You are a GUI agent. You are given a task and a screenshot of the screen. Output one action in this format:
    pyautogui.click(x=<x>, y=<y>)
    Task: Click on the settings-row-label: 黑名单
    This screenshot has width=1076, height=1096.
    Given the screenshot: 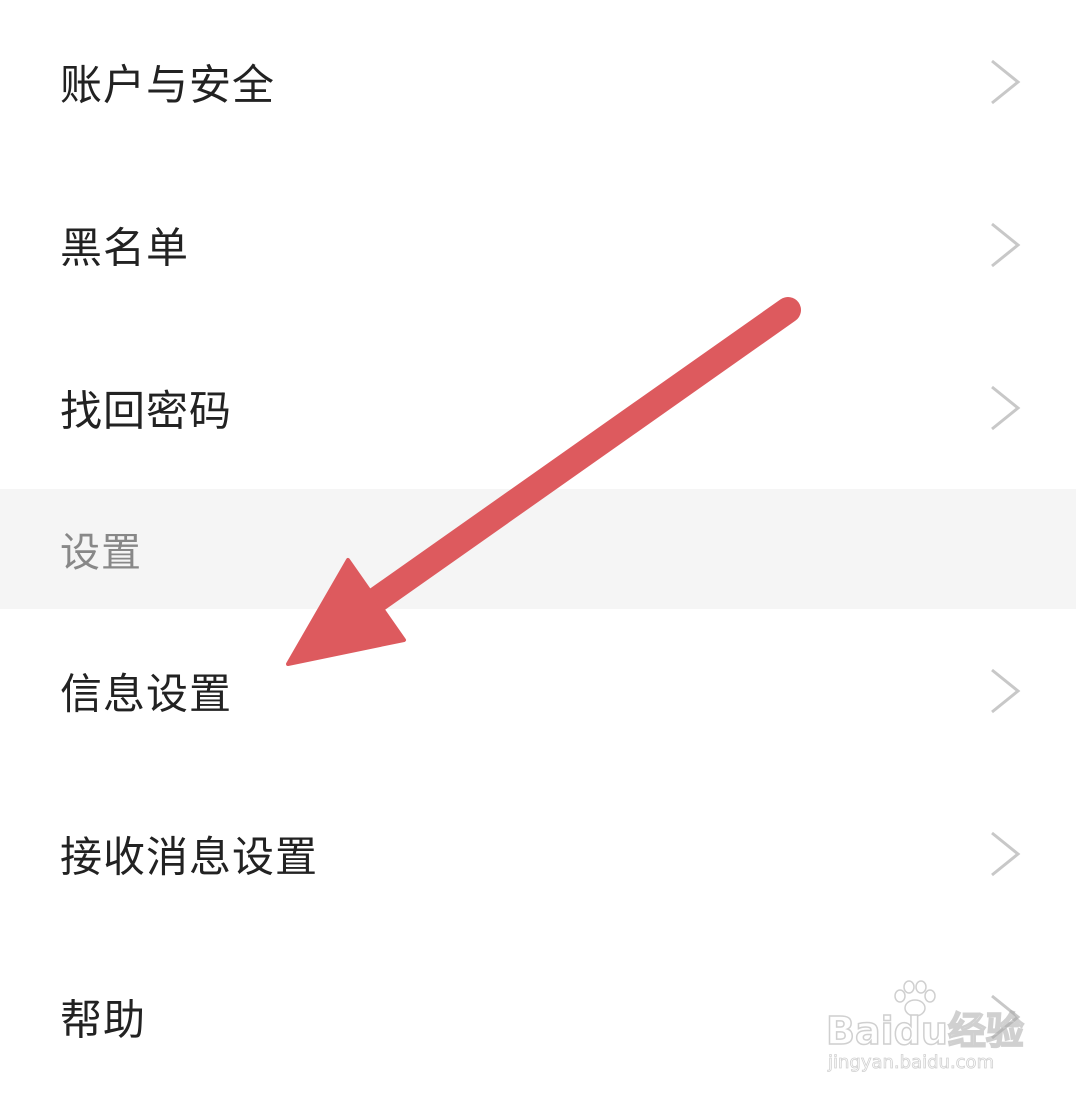 What is the action you would take?
    pyautogui.click(x=125, y=247)
    